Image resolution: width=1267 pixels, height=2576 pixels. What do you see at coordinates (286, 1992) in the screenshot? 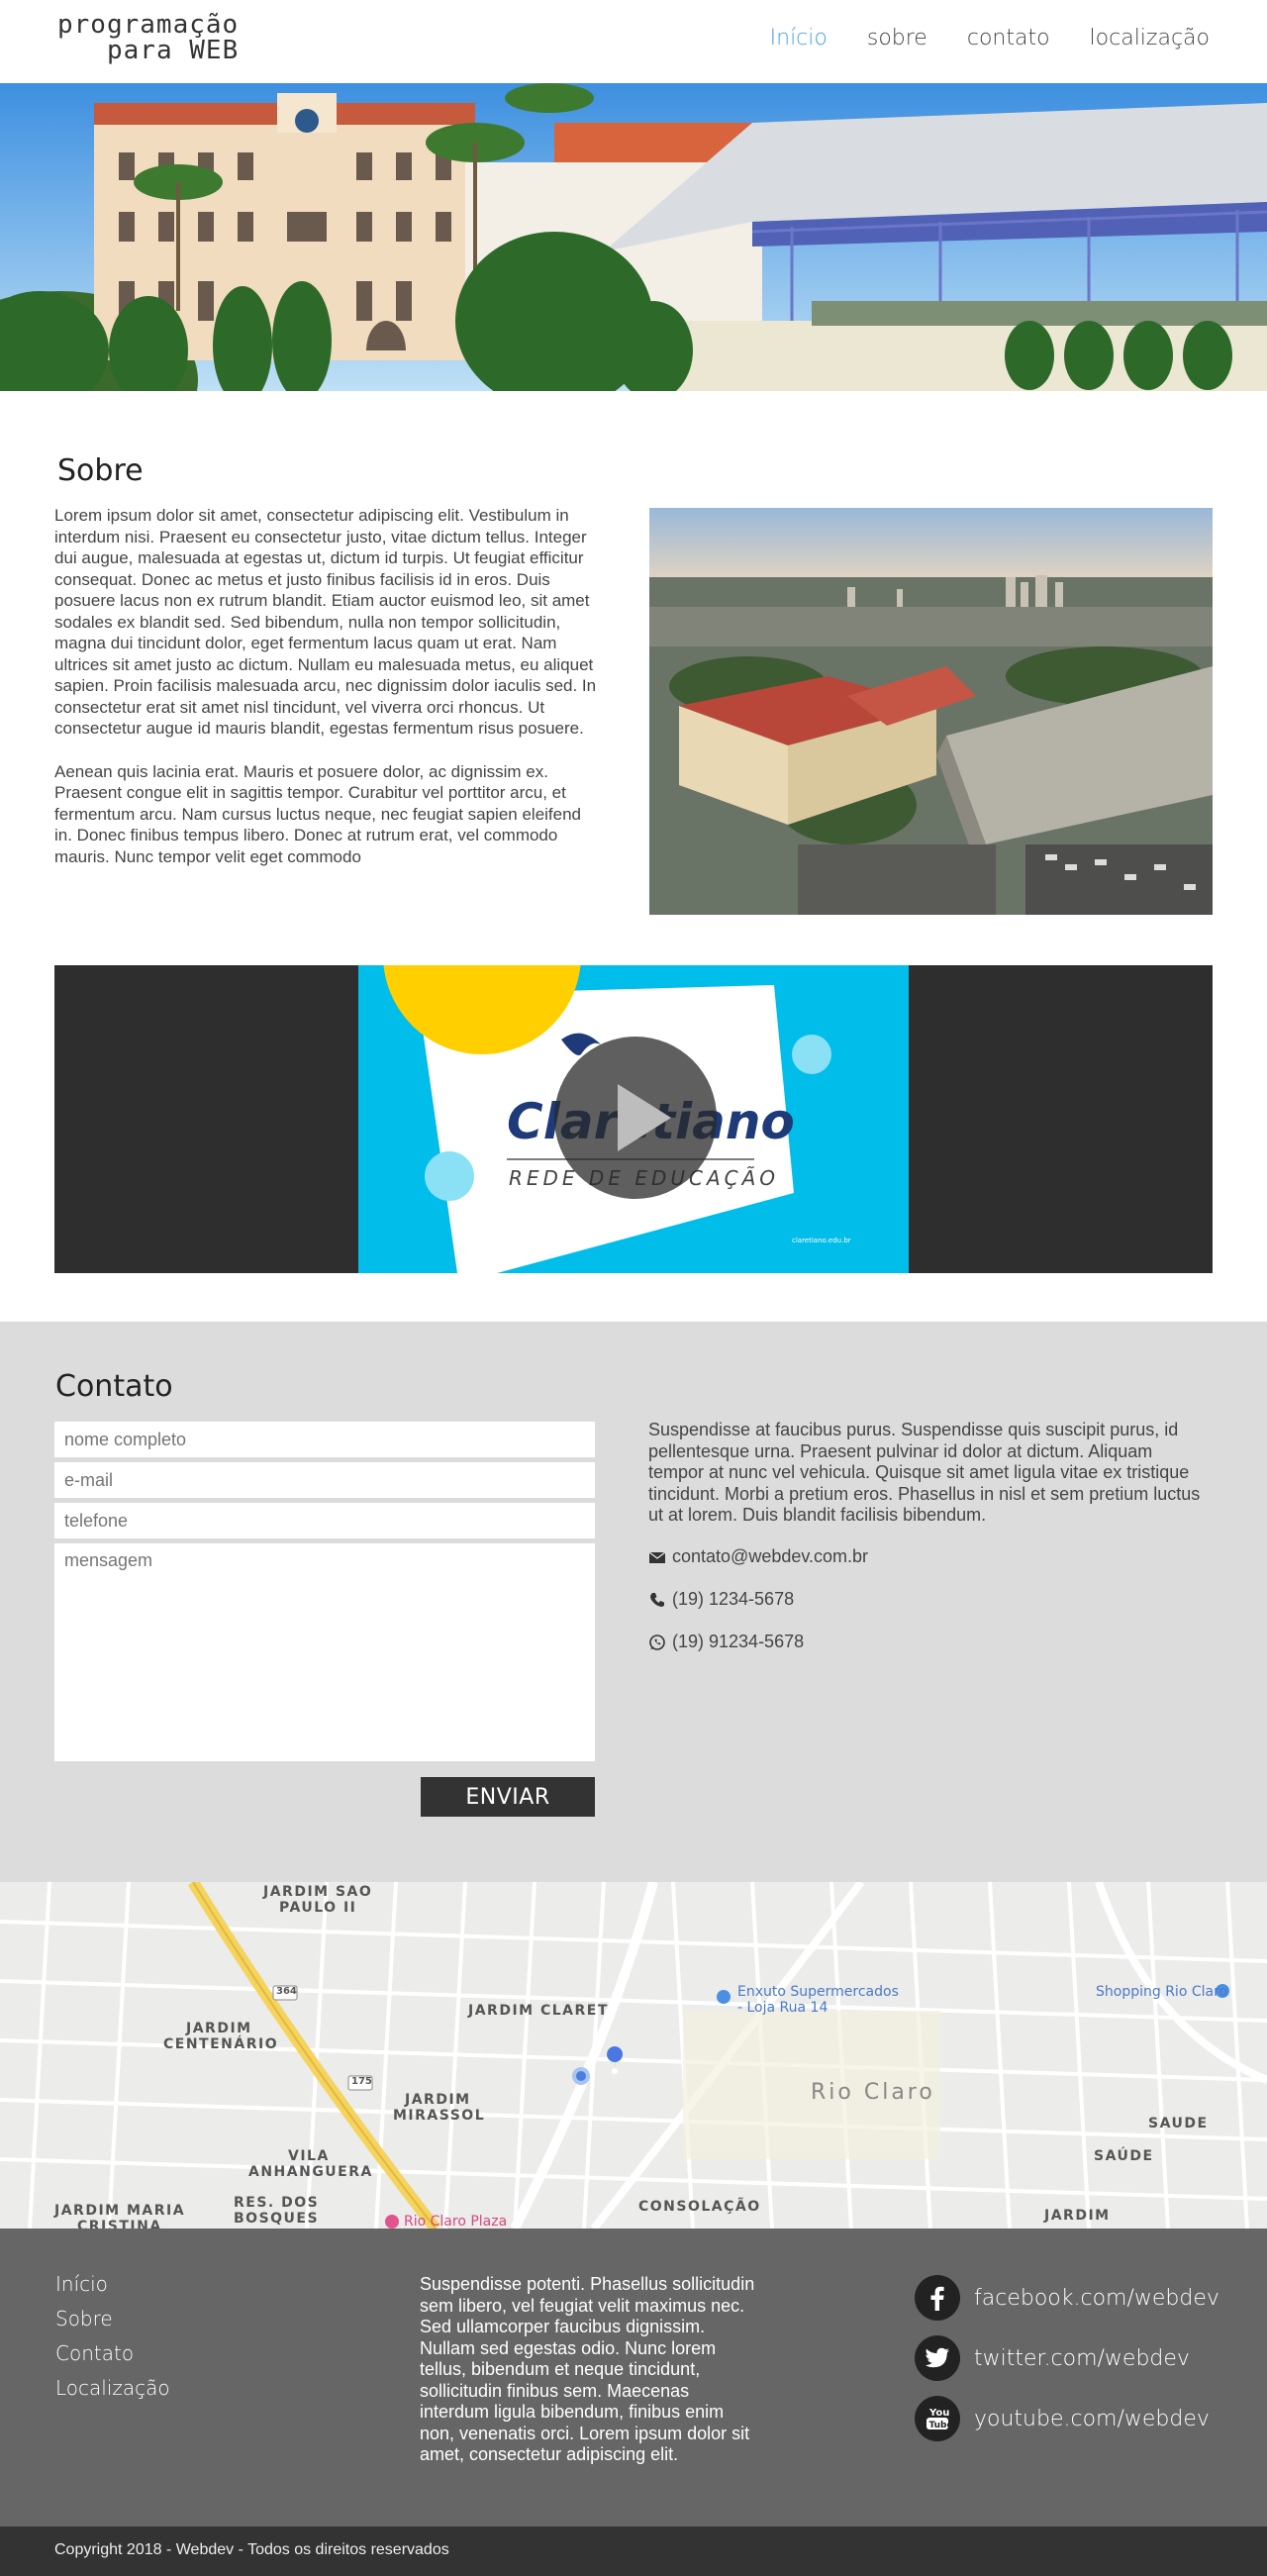
I see `road-marker: 364` at bounding box center [286, 1992].